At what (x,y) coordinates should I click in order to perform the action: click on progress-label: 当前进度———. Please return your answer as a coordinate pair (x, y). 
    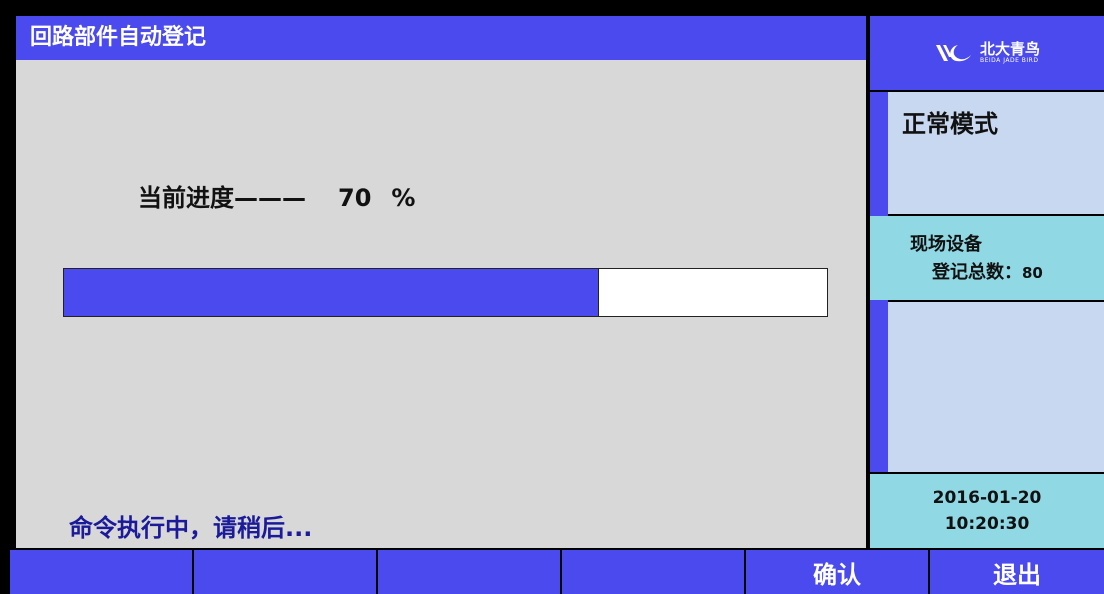
    Looking at the image, I should click on (222, 198).